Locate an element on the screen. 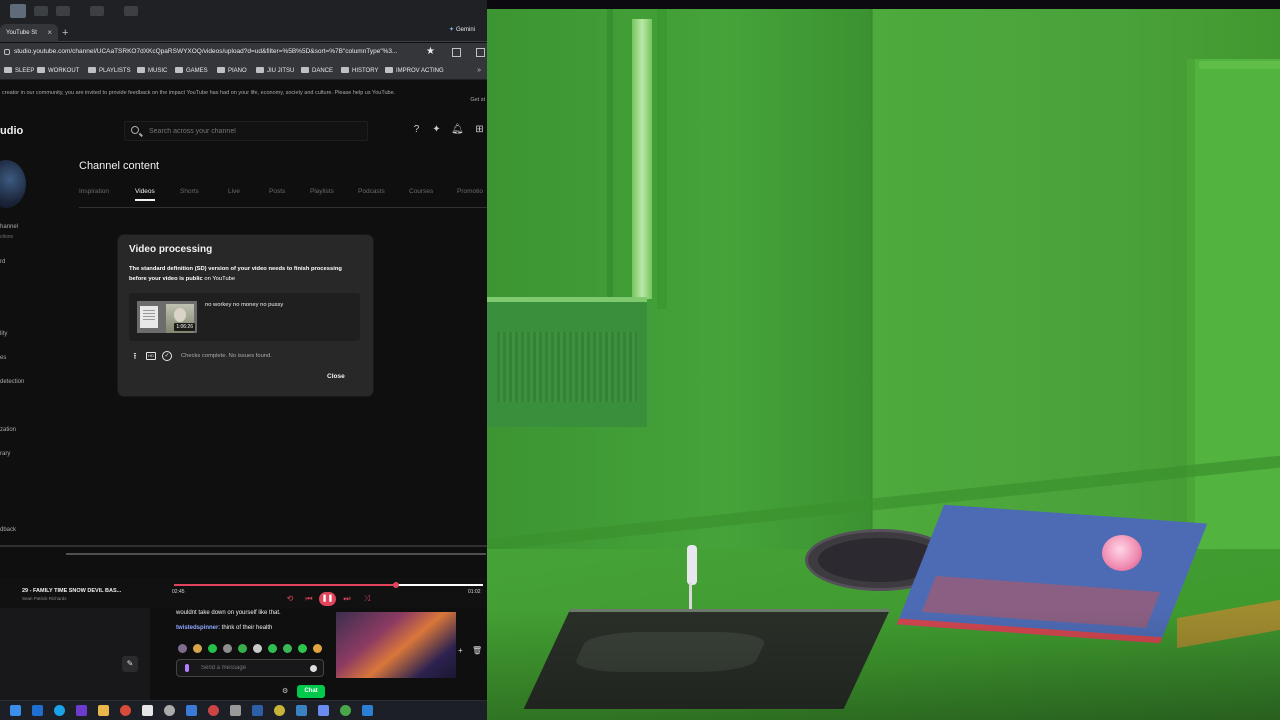  banner-action: Get st is located at coordinates (477, 100).